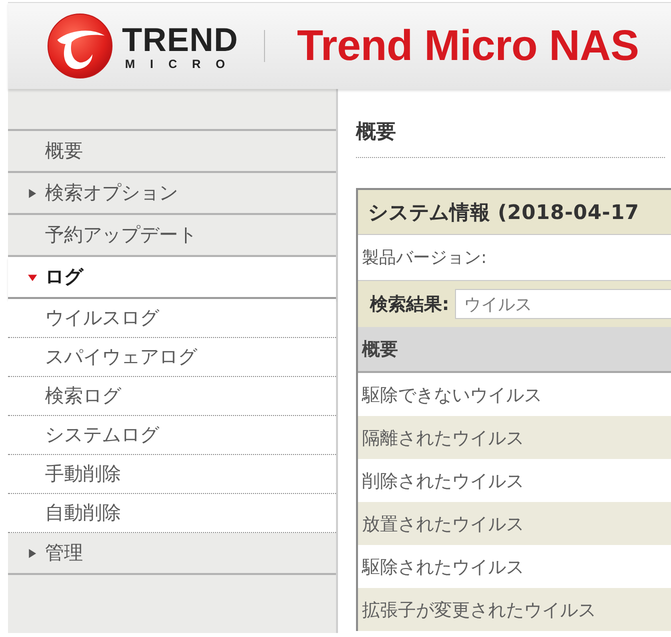  I want to click on nav-subitem: ウイルスログ, so click(172, 318).